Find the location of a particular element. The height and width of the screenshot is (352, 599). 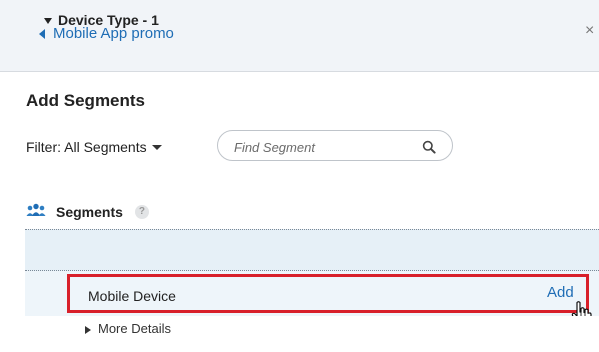

filter-row: Filter: All Segments is located at coordinates (94, 147).